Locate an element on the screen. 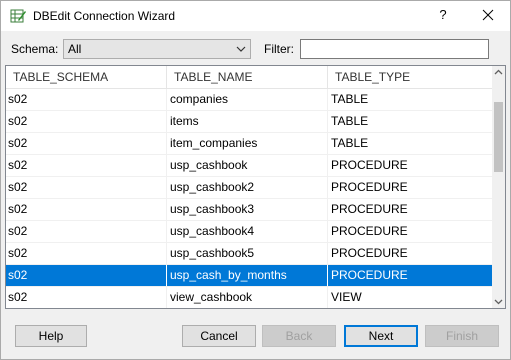 Image resolution: width=511 pixels, height=360 pixels. column-header-table-type: TABLE_TYPE is located at coordinates (410, 77).